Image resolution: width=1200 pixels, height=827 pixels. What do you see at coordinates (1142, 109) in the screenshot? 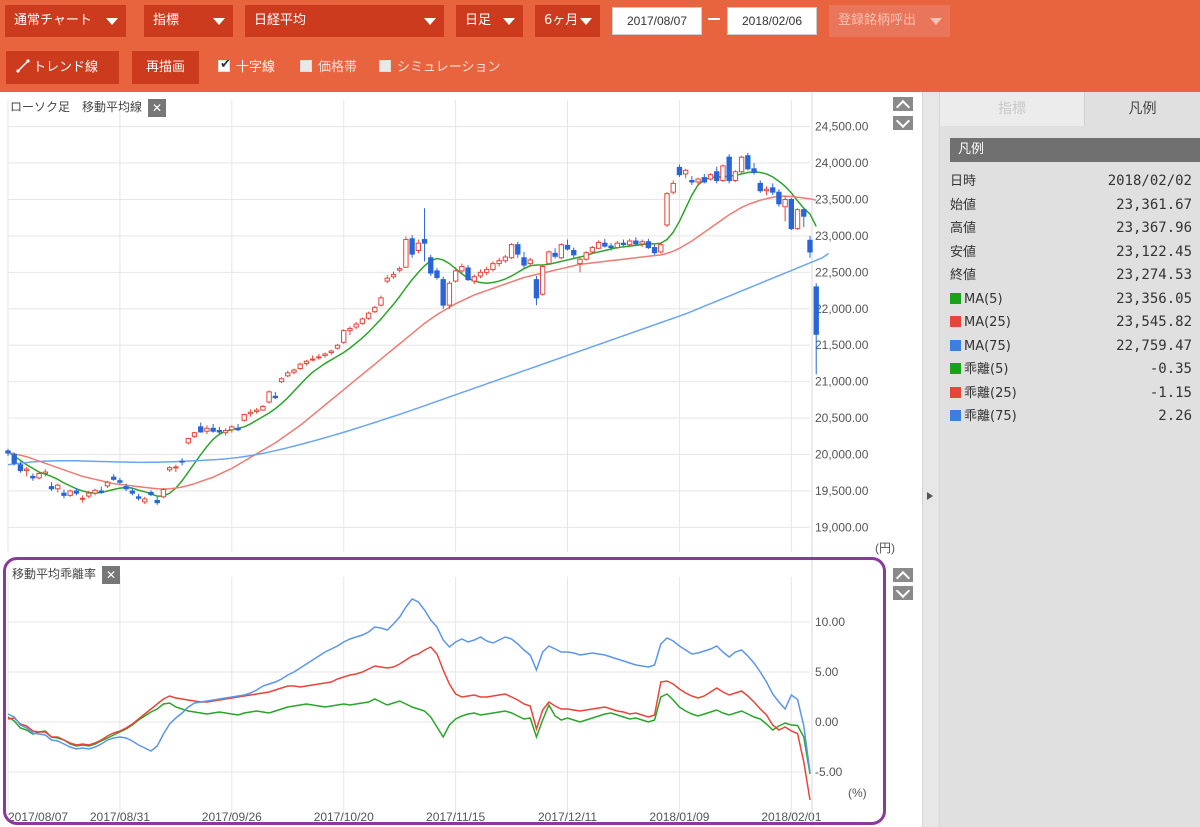
I see `tab-legend: 凡例` at bounding box center [1142, 109].